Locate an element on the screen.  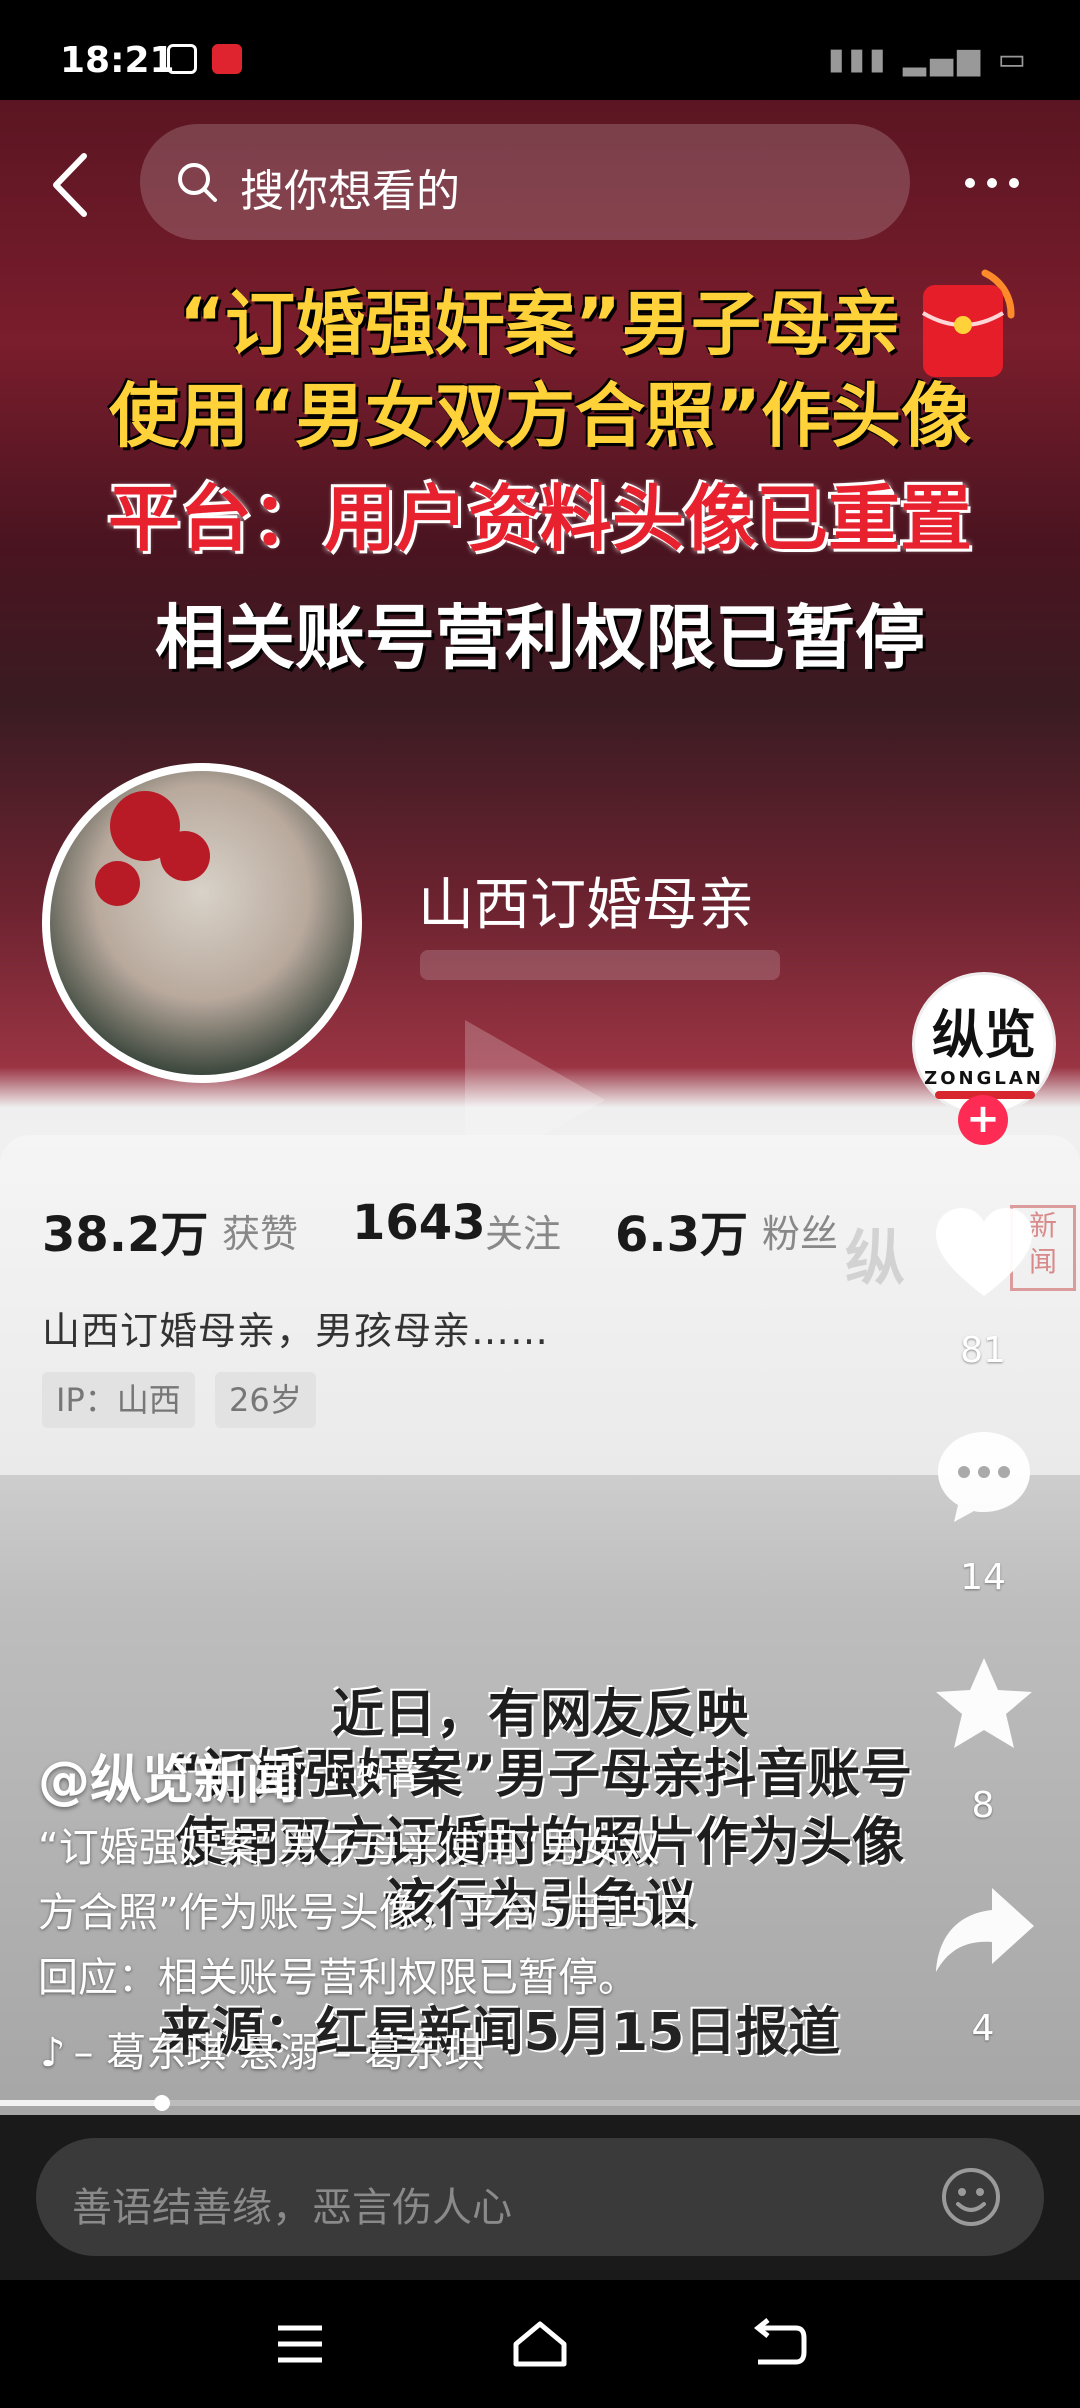
notification-icon is located at coordinates (182, 59).